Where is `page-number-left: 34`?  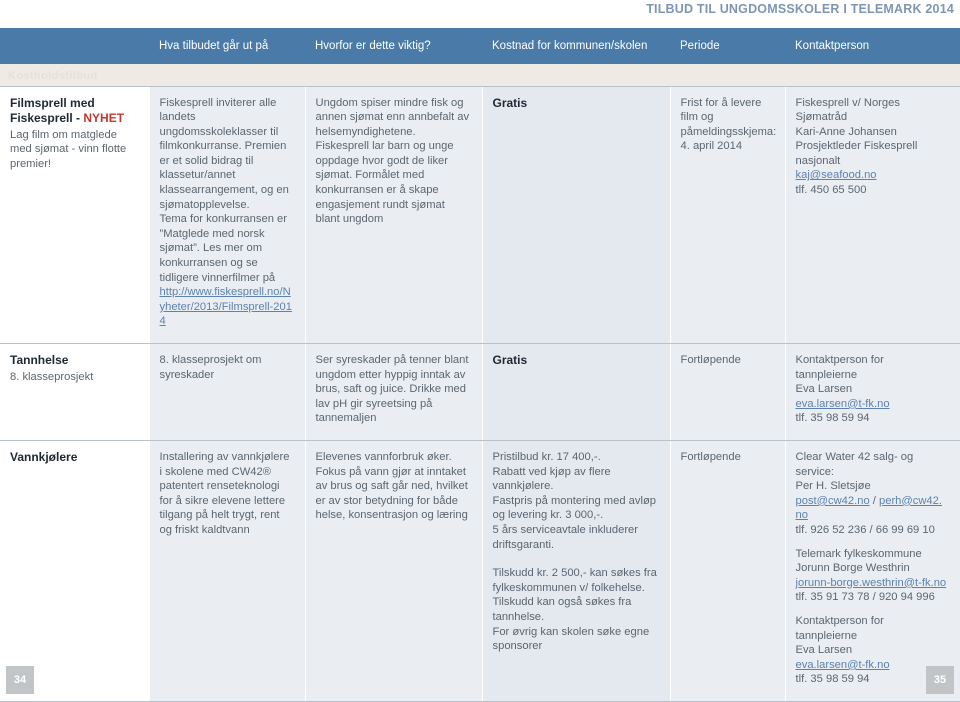
page-number-left: 34 is located at coordinates (20, 680).